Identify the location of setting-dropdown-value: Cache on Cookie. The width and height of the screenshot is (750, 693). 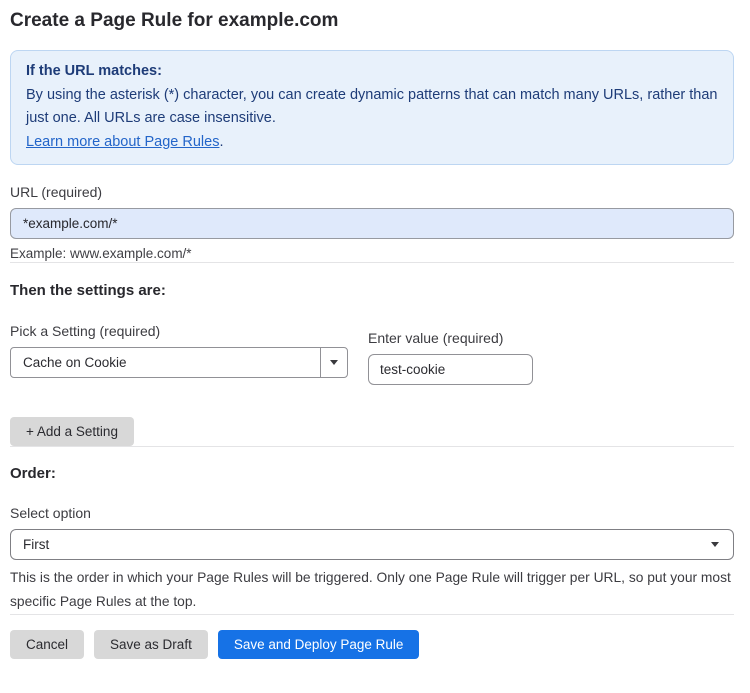
(75, 362).